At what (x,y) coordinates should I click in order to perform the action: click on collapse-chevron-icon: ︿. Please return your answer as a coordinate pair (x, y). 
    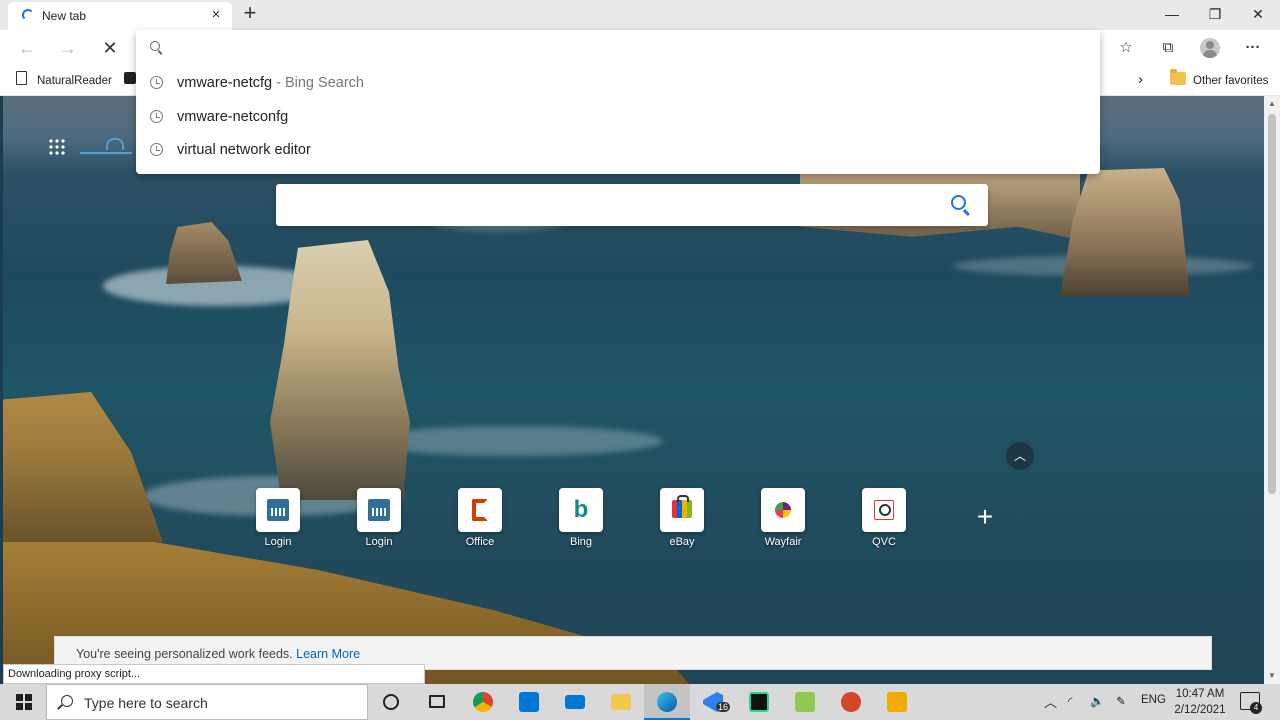
    Looking at the image, I should click on (1020, 456).